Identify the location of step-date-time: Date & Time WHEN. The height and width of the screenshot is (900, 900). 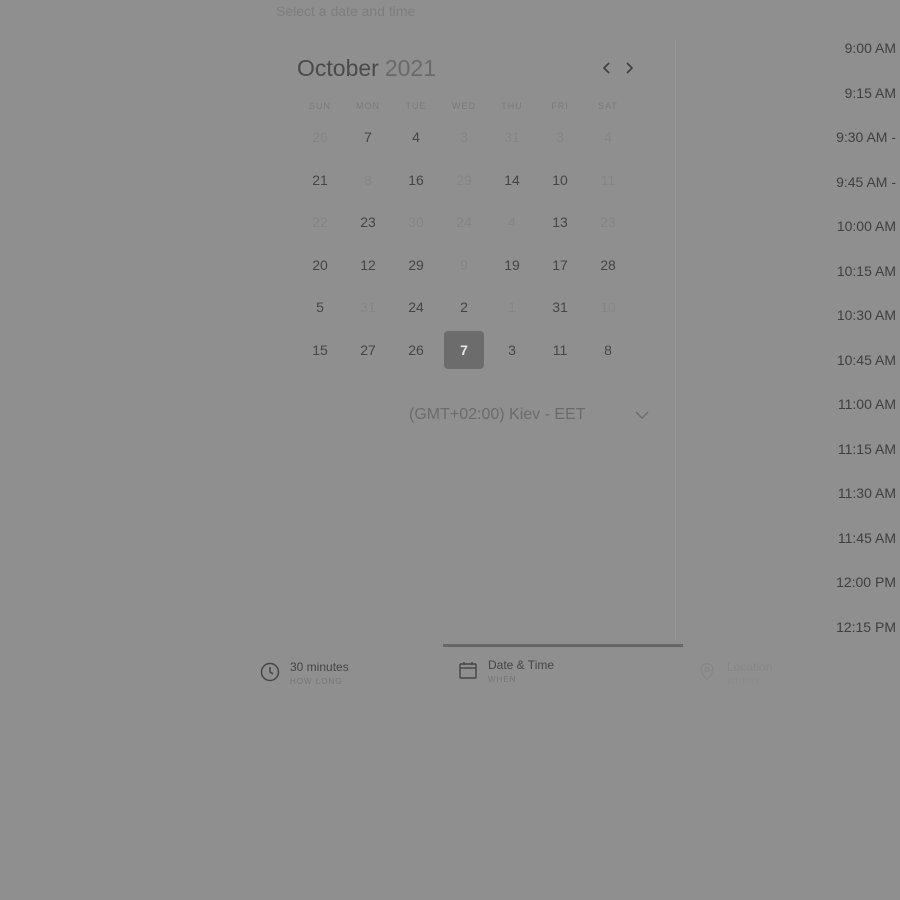
(506, 671).